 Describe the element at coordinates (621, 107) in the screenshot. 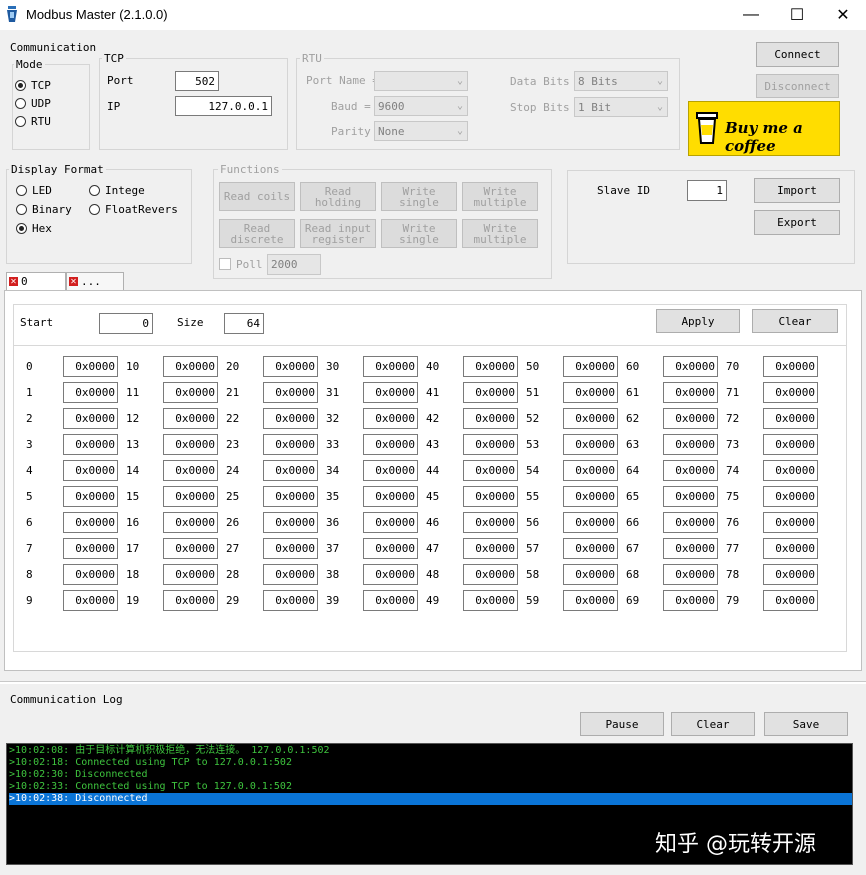

I see `stop-bits-select: 1 Bit ⌄` at that location.